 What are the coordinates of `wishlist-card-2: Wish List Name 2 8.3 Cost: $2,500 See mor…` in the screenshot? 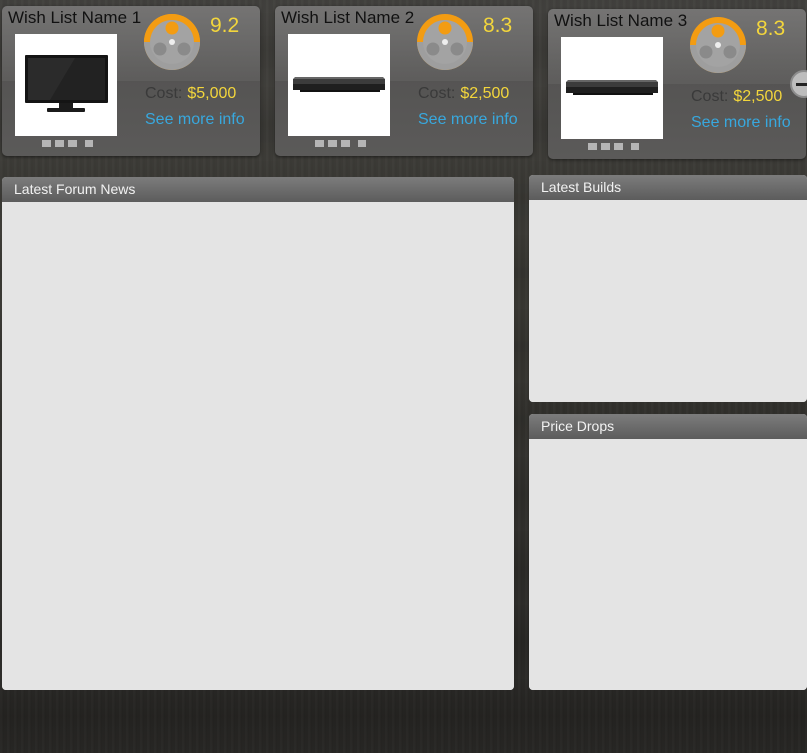 It's located at (404, 81).